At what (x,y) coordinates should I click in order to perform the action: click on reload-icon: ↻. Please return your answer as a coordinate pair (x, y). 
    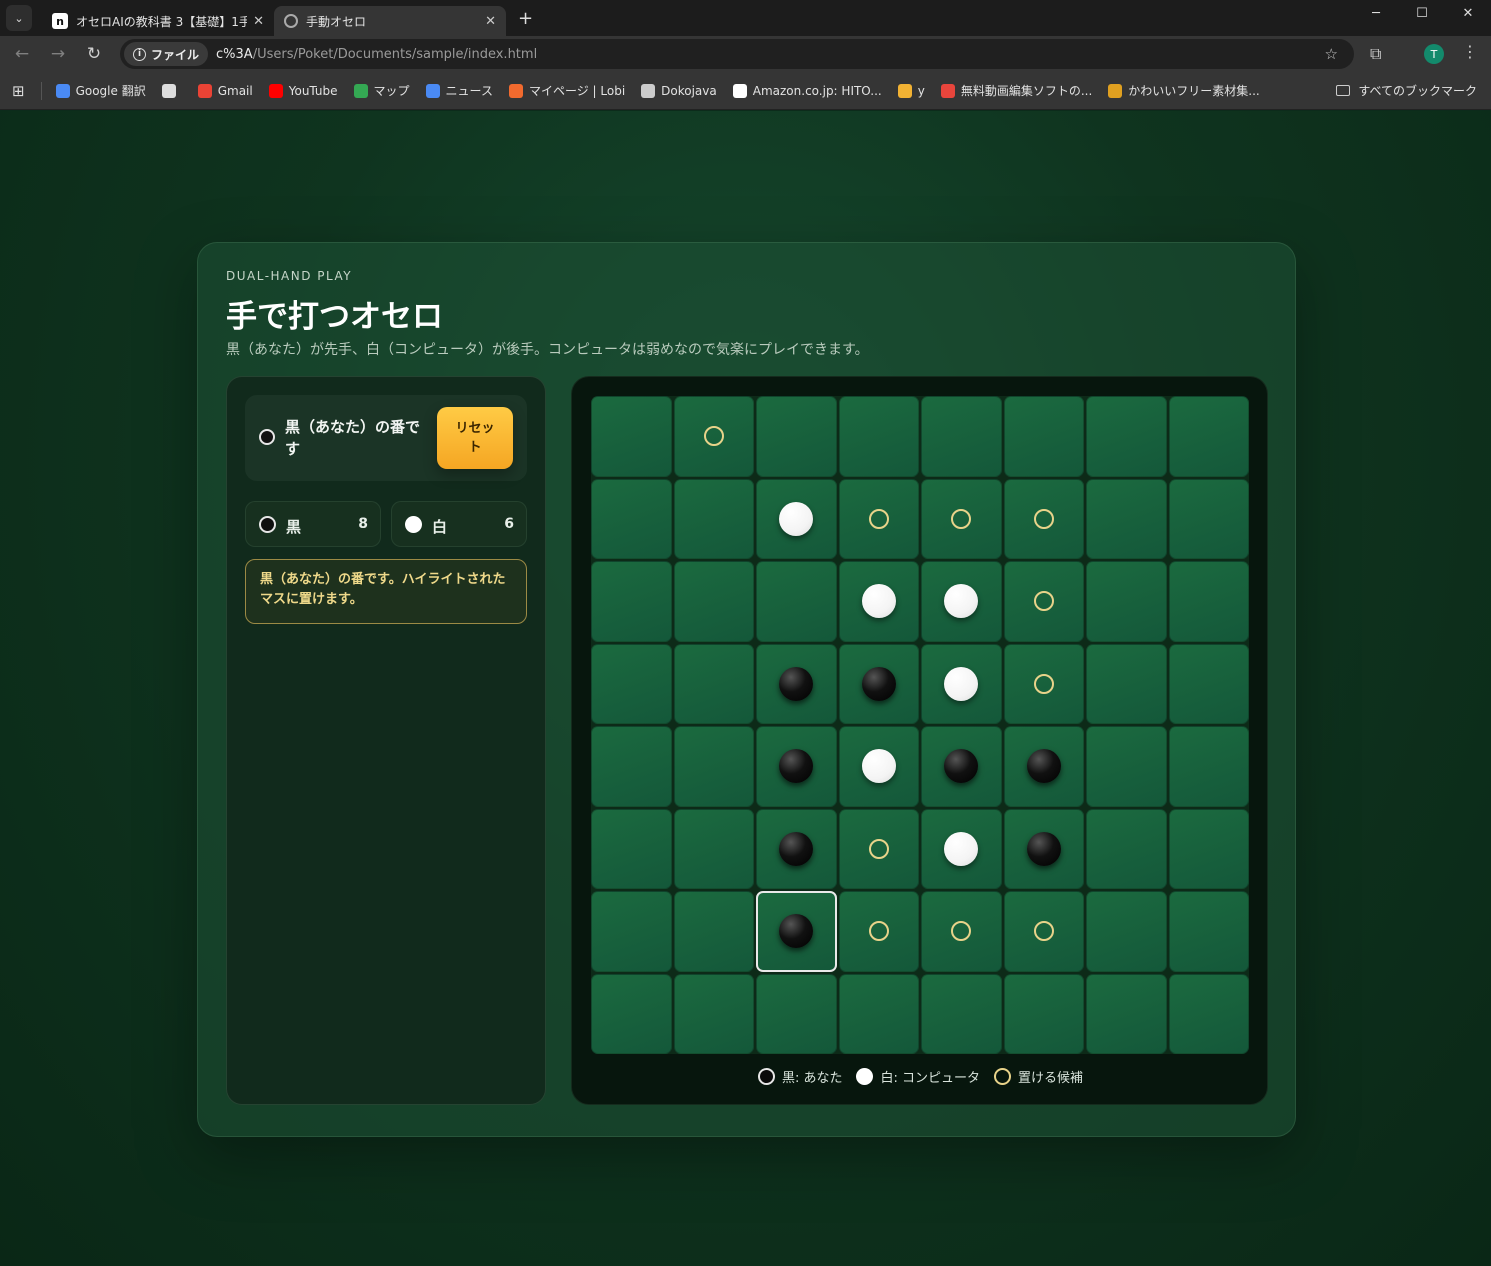
    Looking at the image, I should click on (94, 54).